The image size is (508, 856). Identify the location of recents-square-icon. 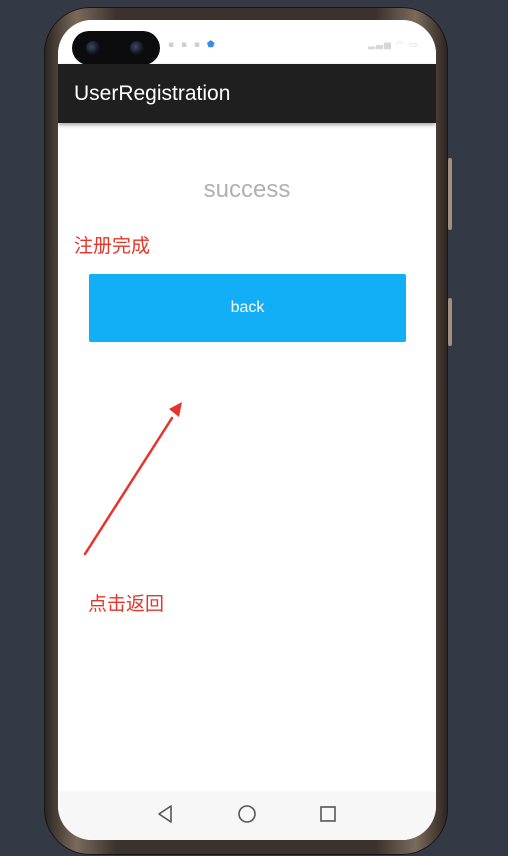
(328, 814).